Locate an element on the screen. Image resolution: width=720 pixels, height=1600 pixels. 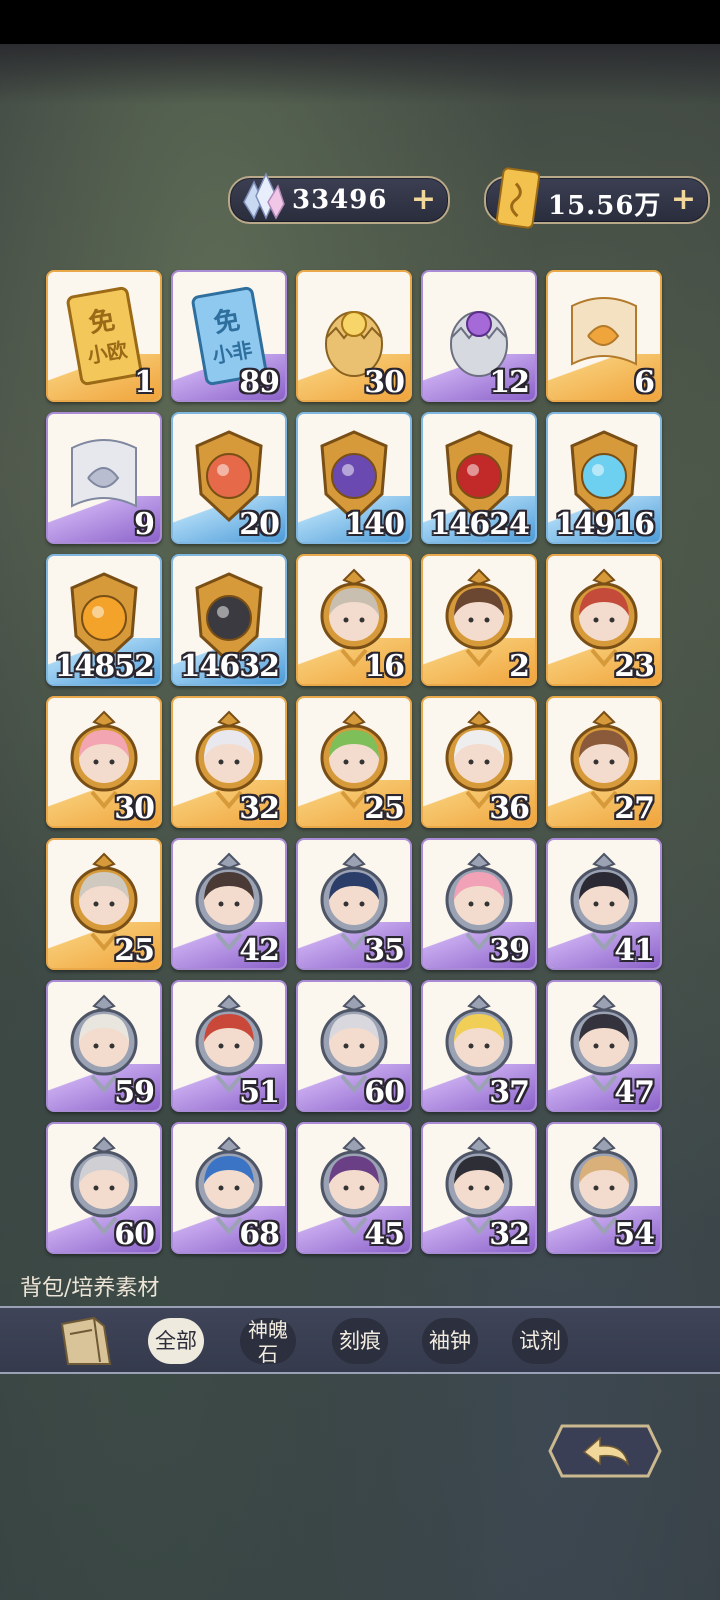
inventory-item: 51 is located at coordinates (229, 1046).